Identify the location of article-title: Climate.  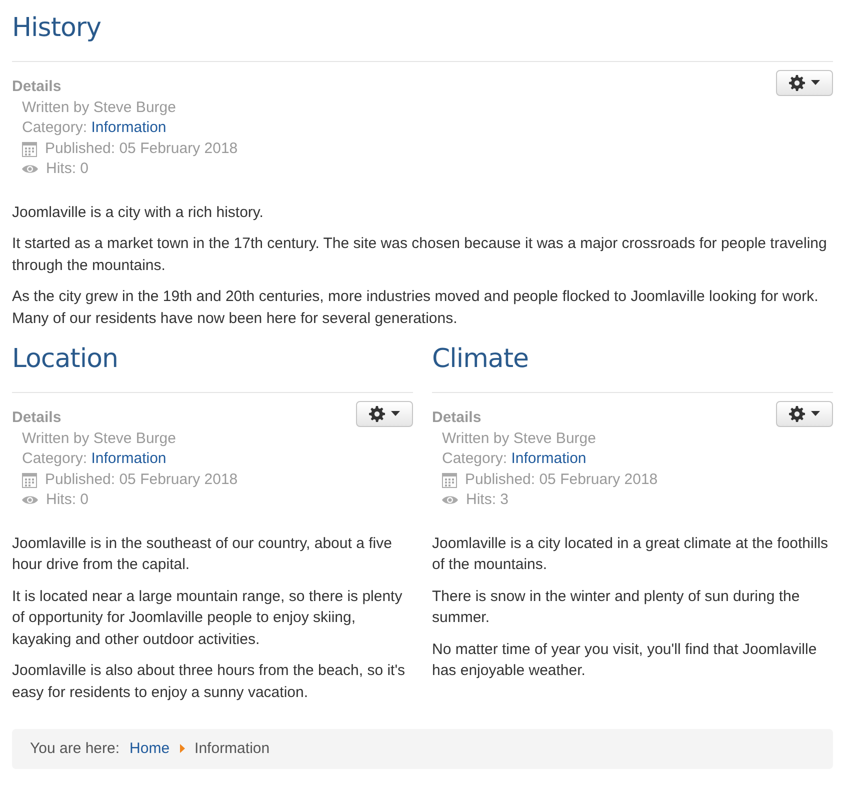
(481, 359).